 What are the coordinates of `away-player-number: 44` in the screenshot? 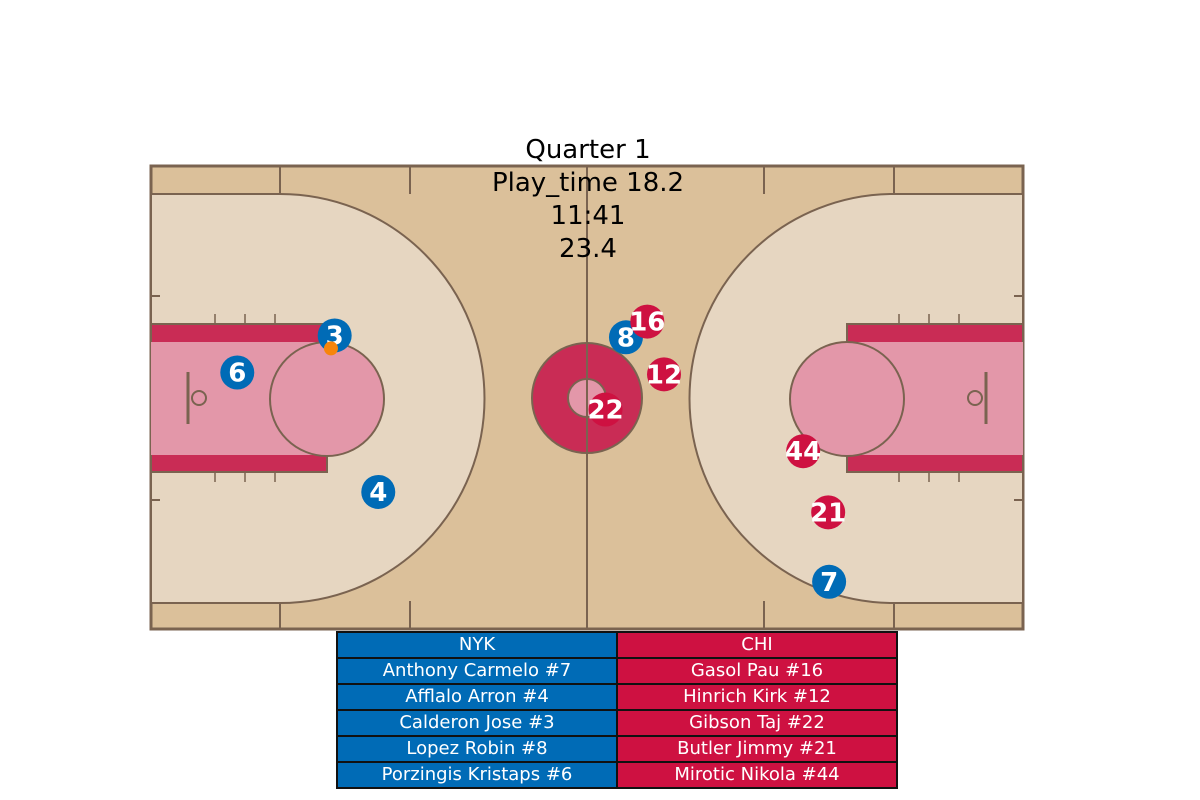 It's located at (803, 452).